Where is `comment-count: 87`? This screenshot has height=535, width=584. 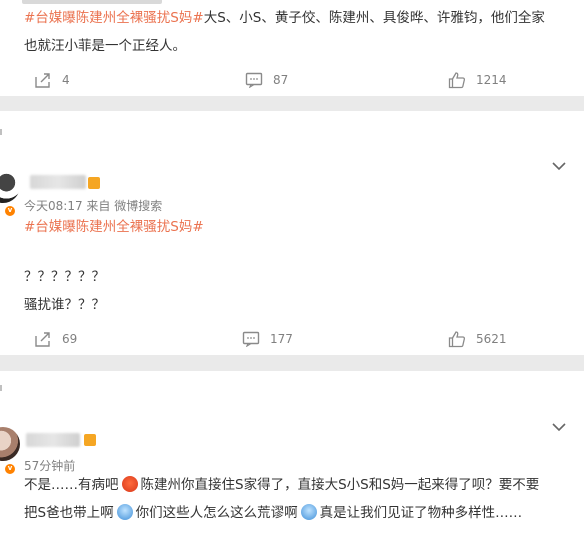 comment-count: 87 is located at coordinates (281, 80).